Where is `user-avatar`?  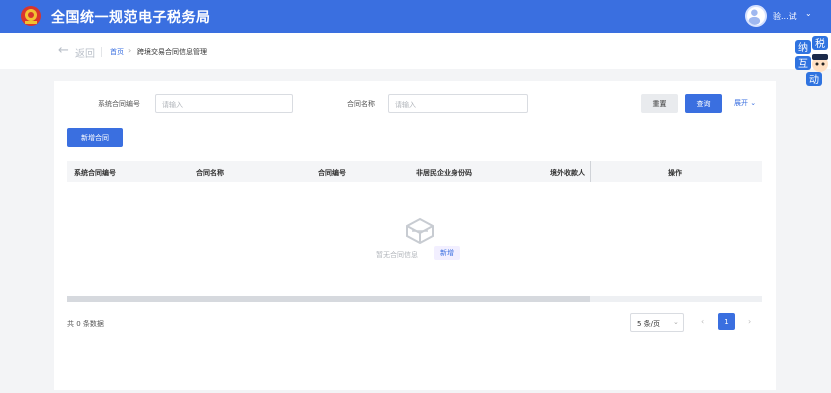 user-avatar is located at coordinates (756, 16).